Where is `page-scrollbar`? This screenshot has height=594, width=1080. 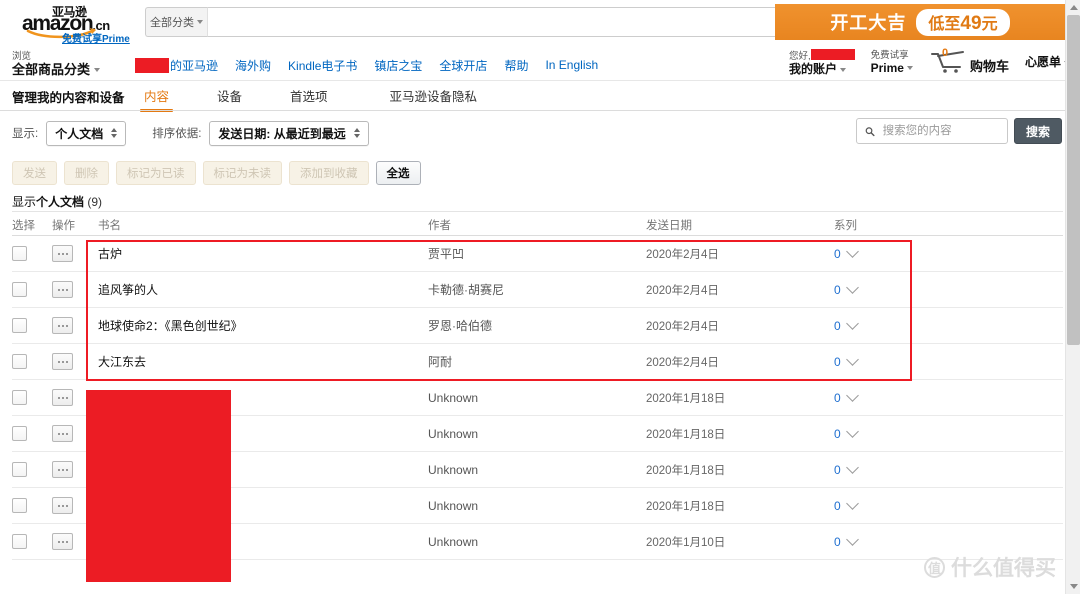 page-scrollbar is located at coordinates (1072, 297).